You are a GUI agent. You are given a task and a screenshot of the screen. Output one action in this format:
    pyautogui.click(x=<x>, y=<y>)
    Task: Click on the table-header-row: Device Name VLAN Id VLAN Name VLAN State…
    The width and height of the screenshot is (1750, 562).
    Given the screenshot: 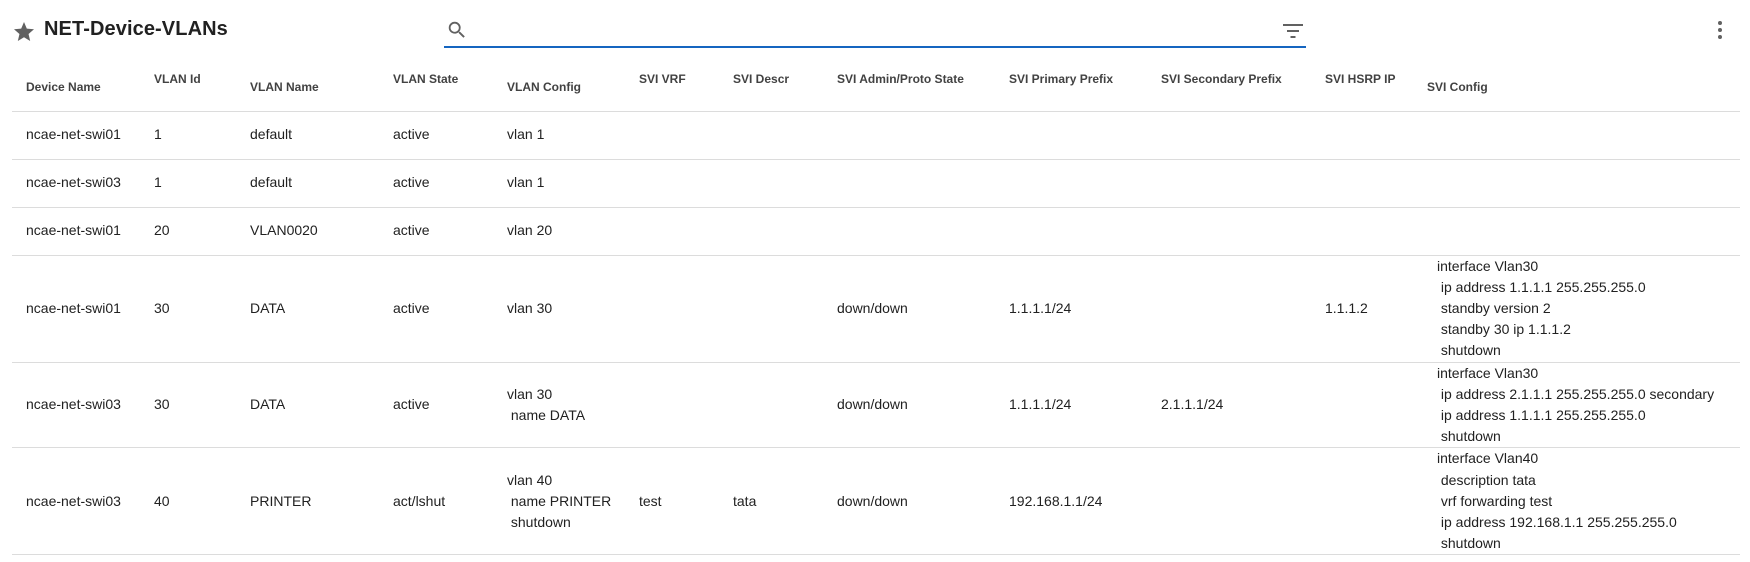 What is the action you would take?
    pyautogui.click(x=876, y=88)
    